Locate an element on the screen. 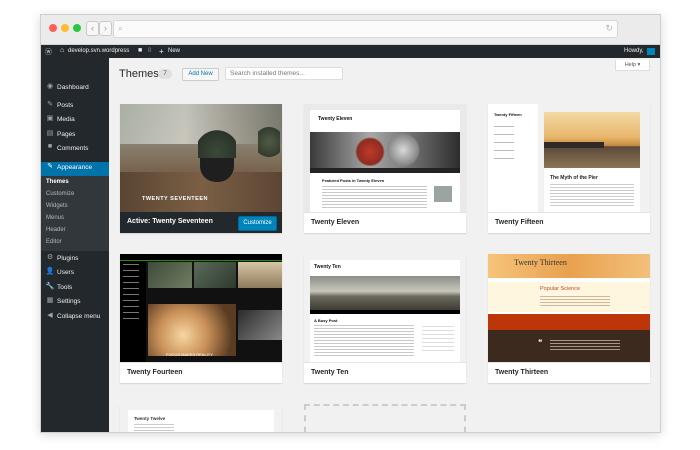 The width and height of the screenshot is (700, 450). mock-heading: Popular Science is located at coordinates (560, 289).